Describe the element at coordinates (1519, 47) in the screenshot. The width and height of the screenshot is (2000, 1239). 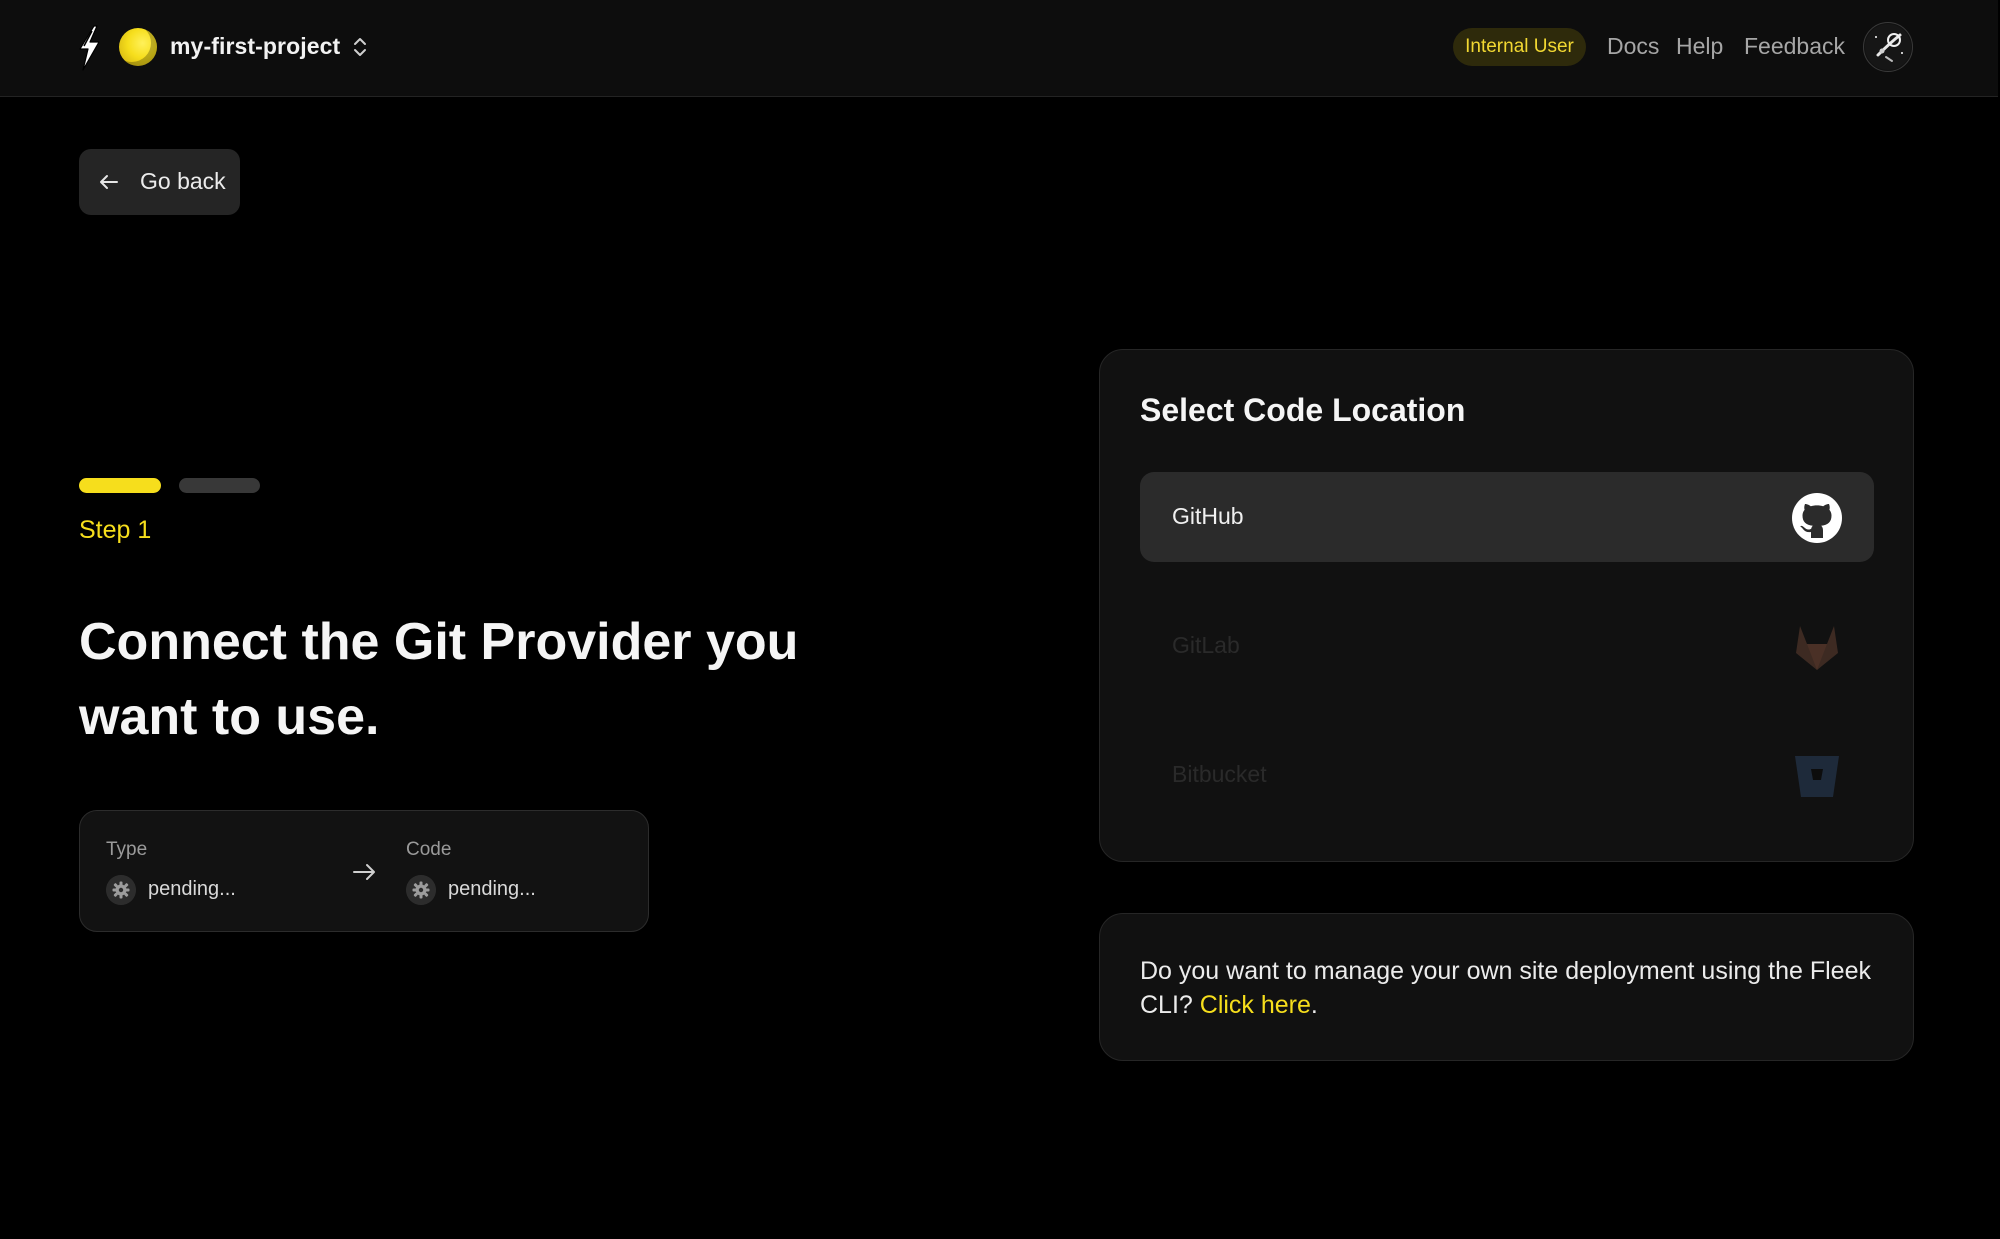
I see `internal-user-badge: Internal User` at that location.